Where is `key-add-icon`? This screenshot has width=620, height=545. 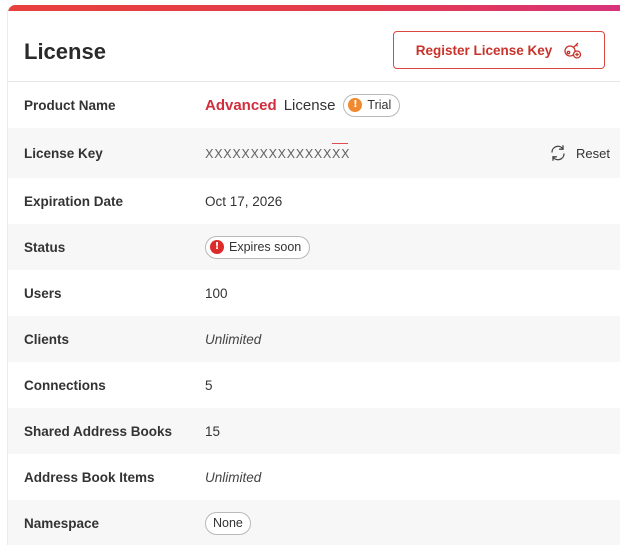
key-add-icon is located at coordinates (573, 50).